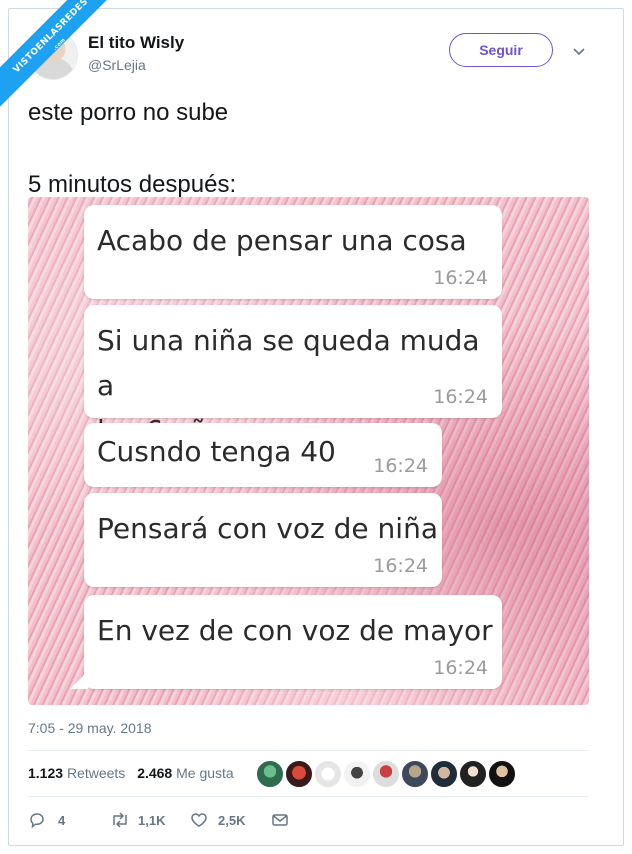 The width and height of the screenshot is (632, 854). I want to click on chat-message: Cusndo tenga 40, so click(216, 451).